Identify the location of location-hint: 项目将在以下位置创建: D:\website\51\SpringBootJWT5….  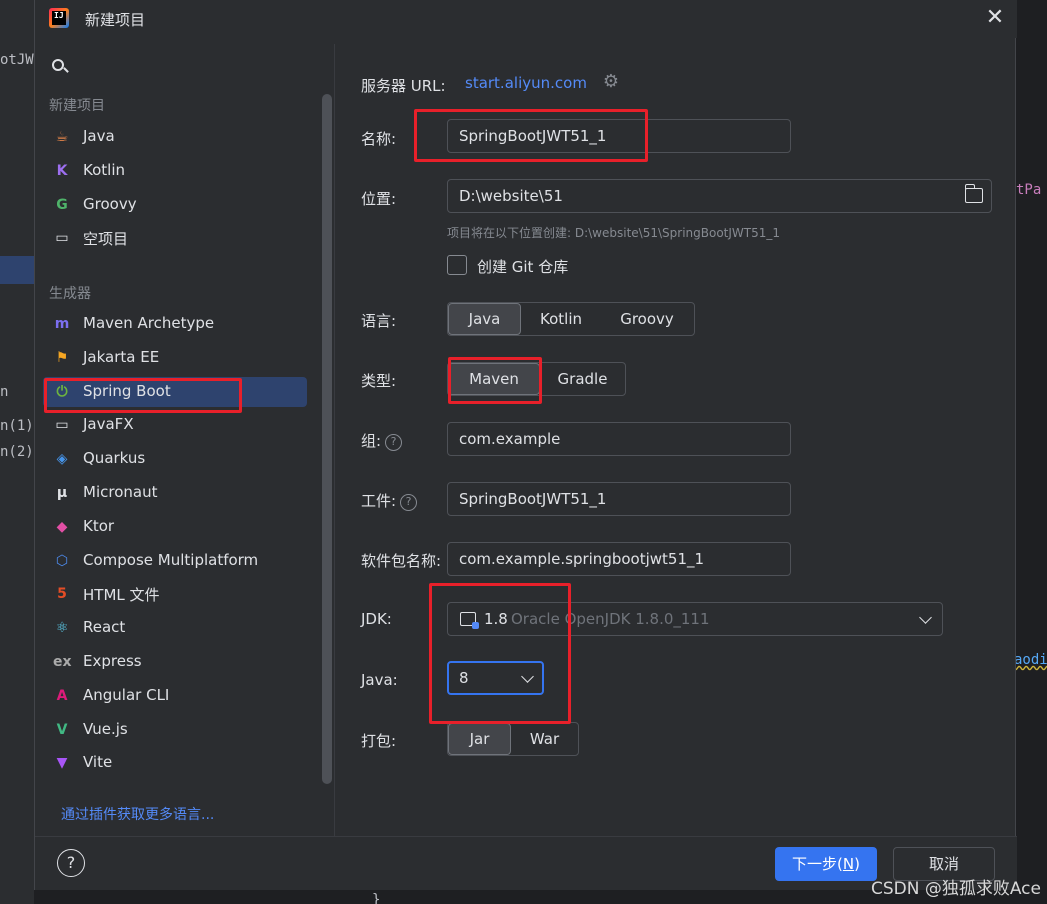
(614, 233).